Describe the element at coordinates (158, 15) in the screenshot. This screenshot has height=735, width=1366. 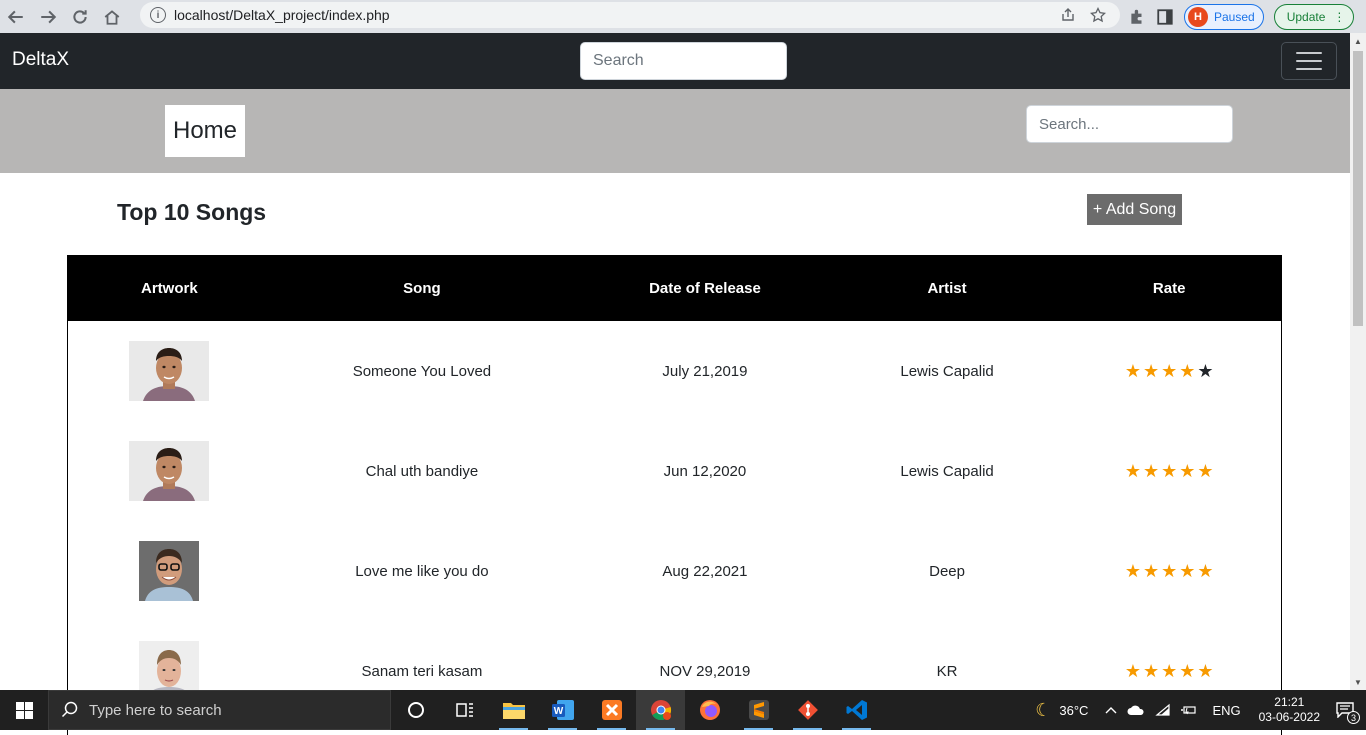
I see `site-info-icon: i` at that location.